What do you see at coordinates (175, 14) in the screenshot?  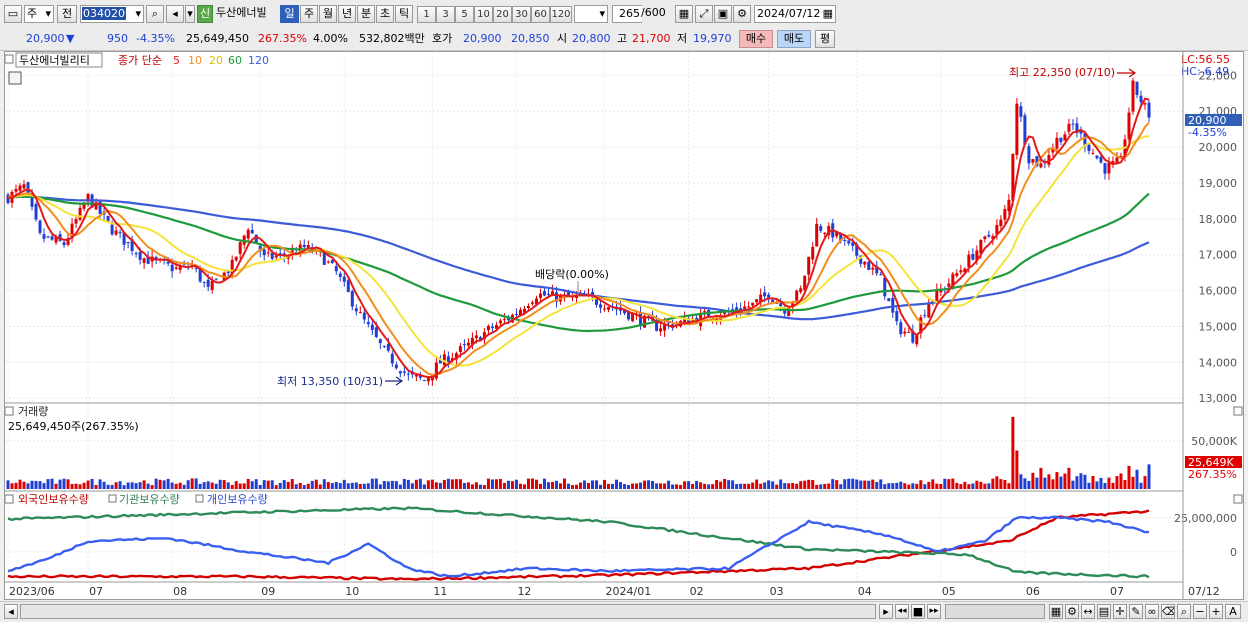 I see `speaker-icon: ◂` at bounding box center [175, 14].